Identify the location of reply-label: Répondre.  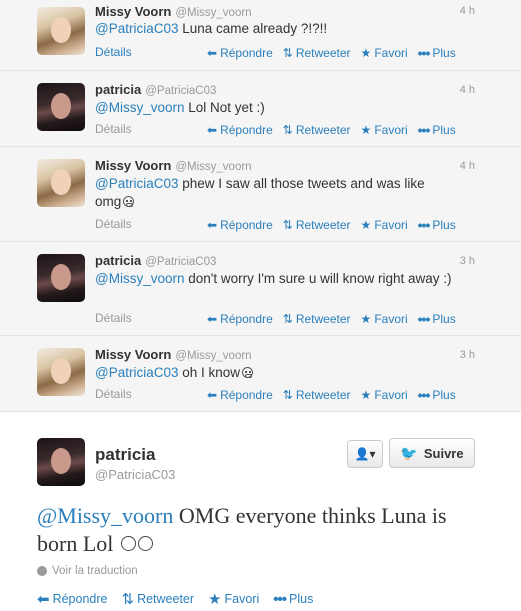
(246, 319).